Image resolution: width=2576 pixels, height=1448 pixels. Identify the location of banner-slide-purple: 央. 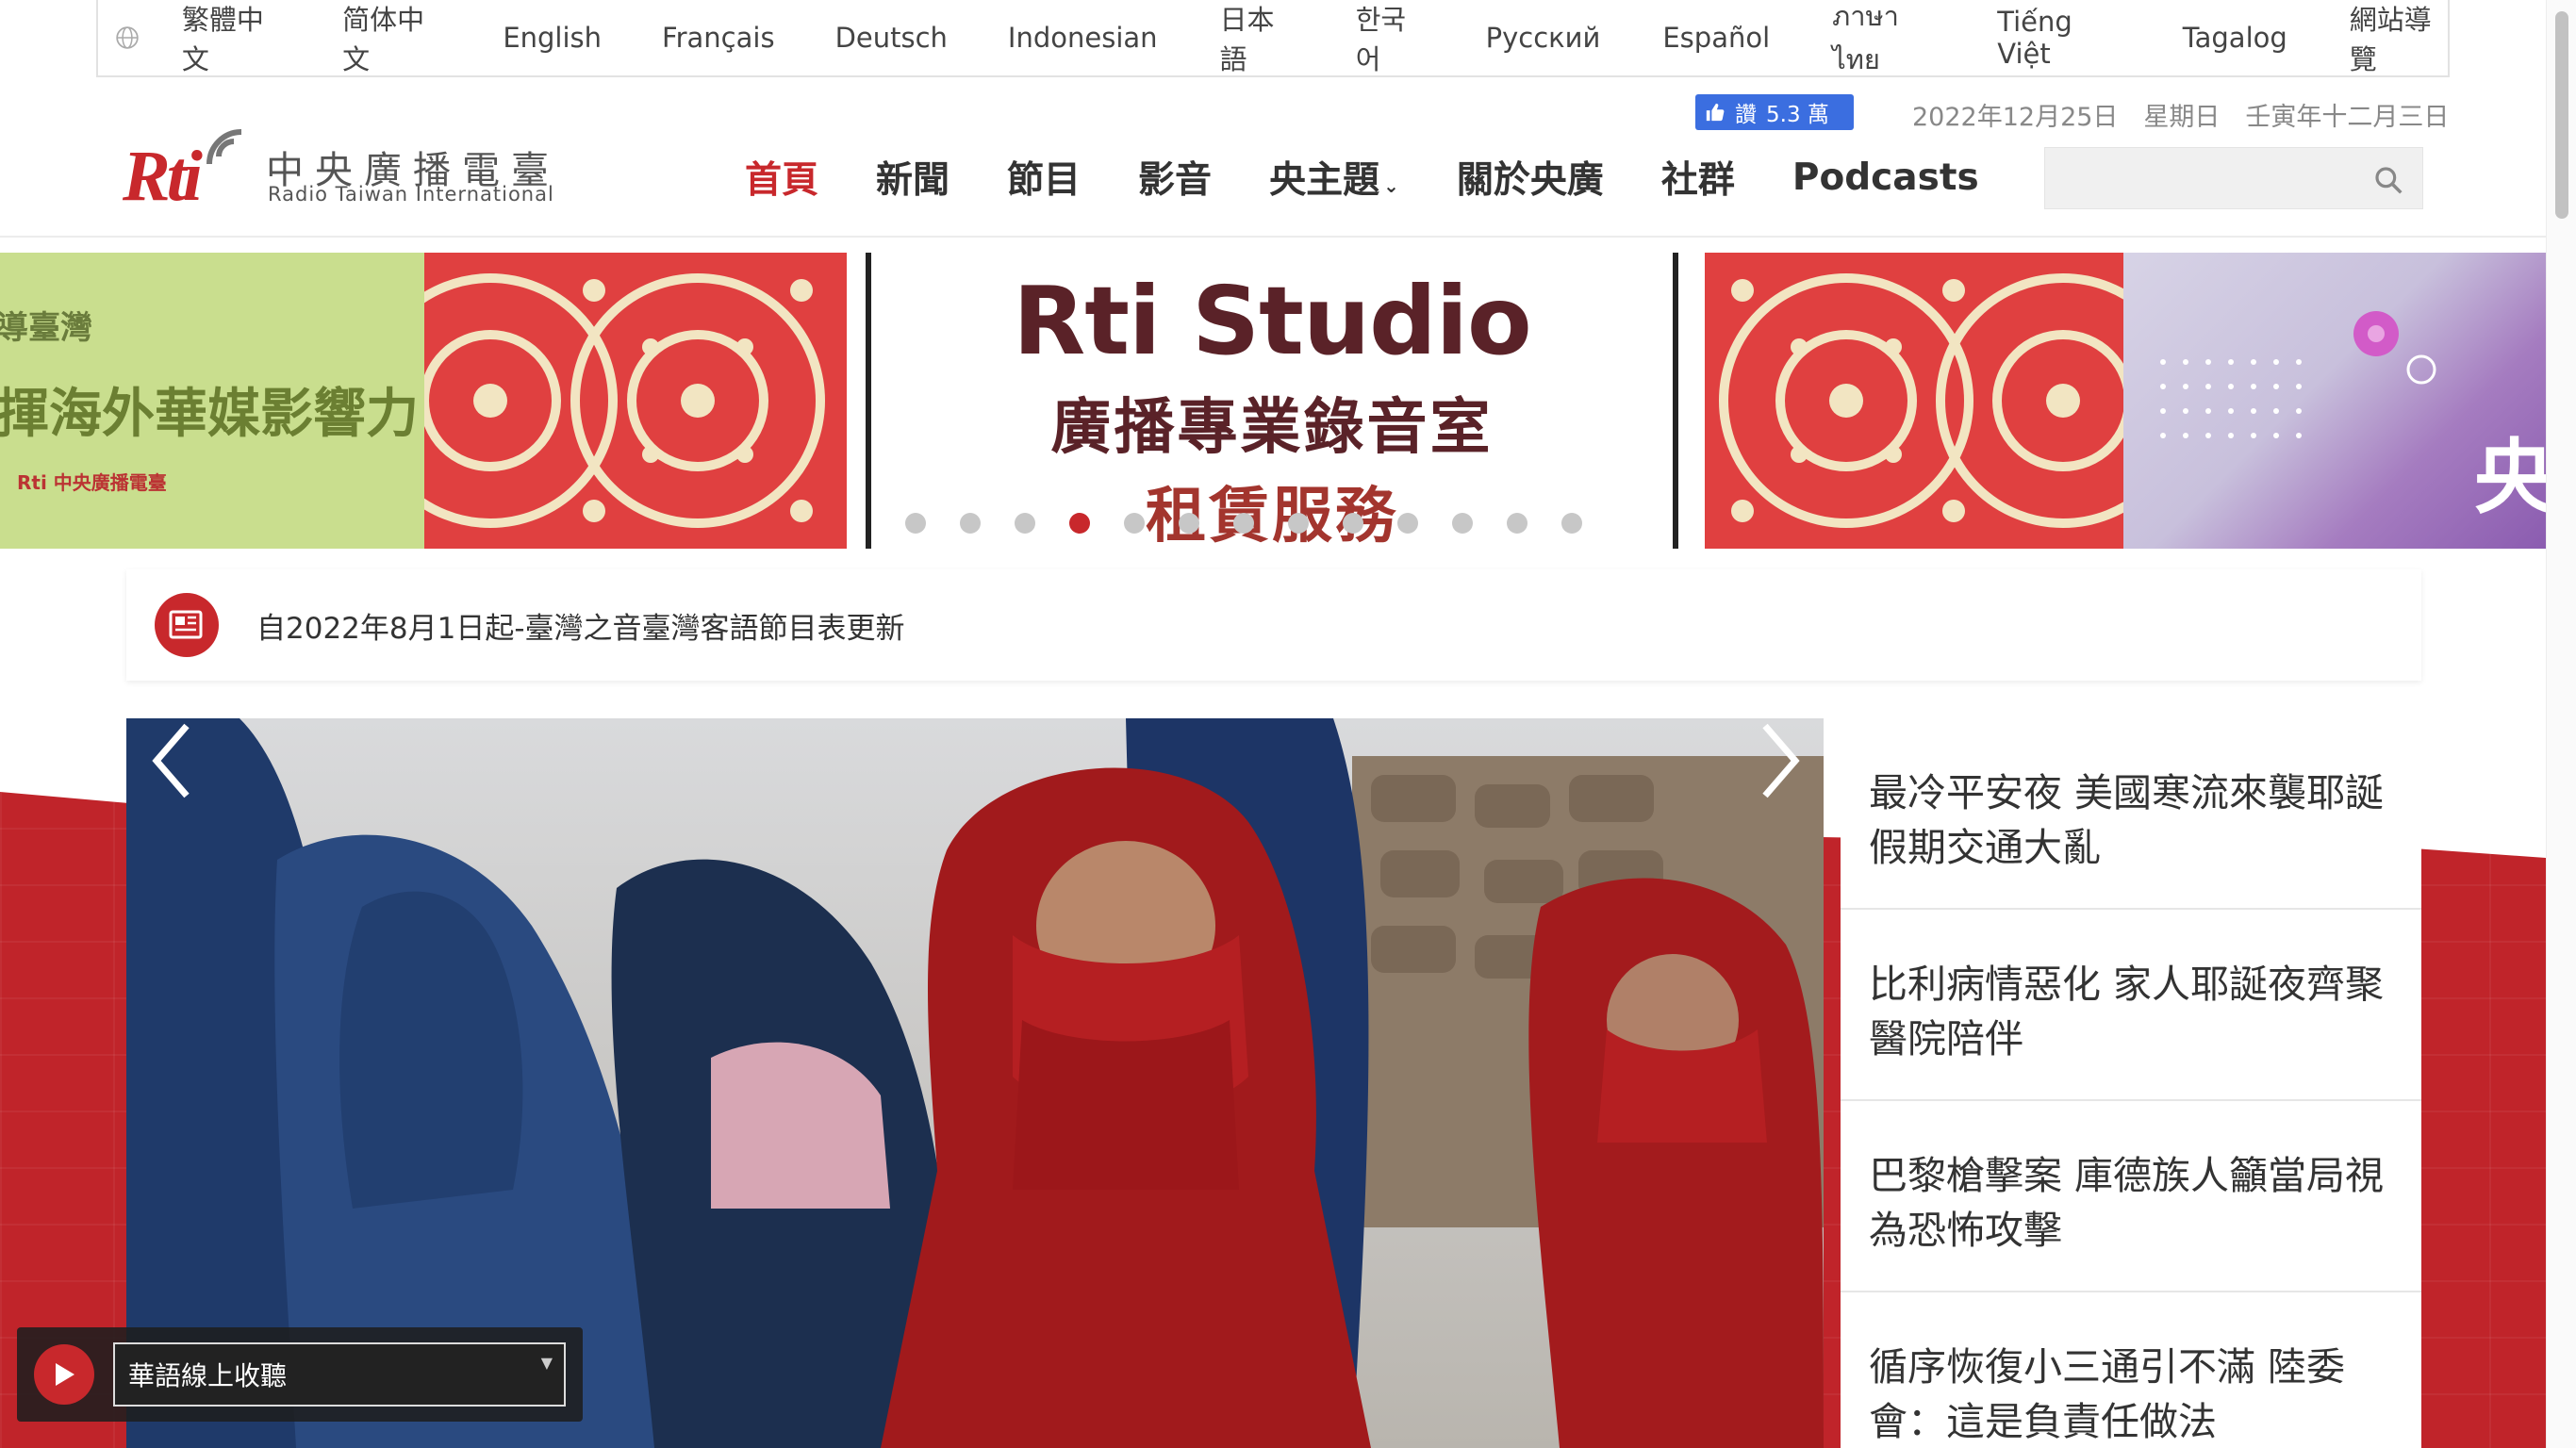
(2334, 401).